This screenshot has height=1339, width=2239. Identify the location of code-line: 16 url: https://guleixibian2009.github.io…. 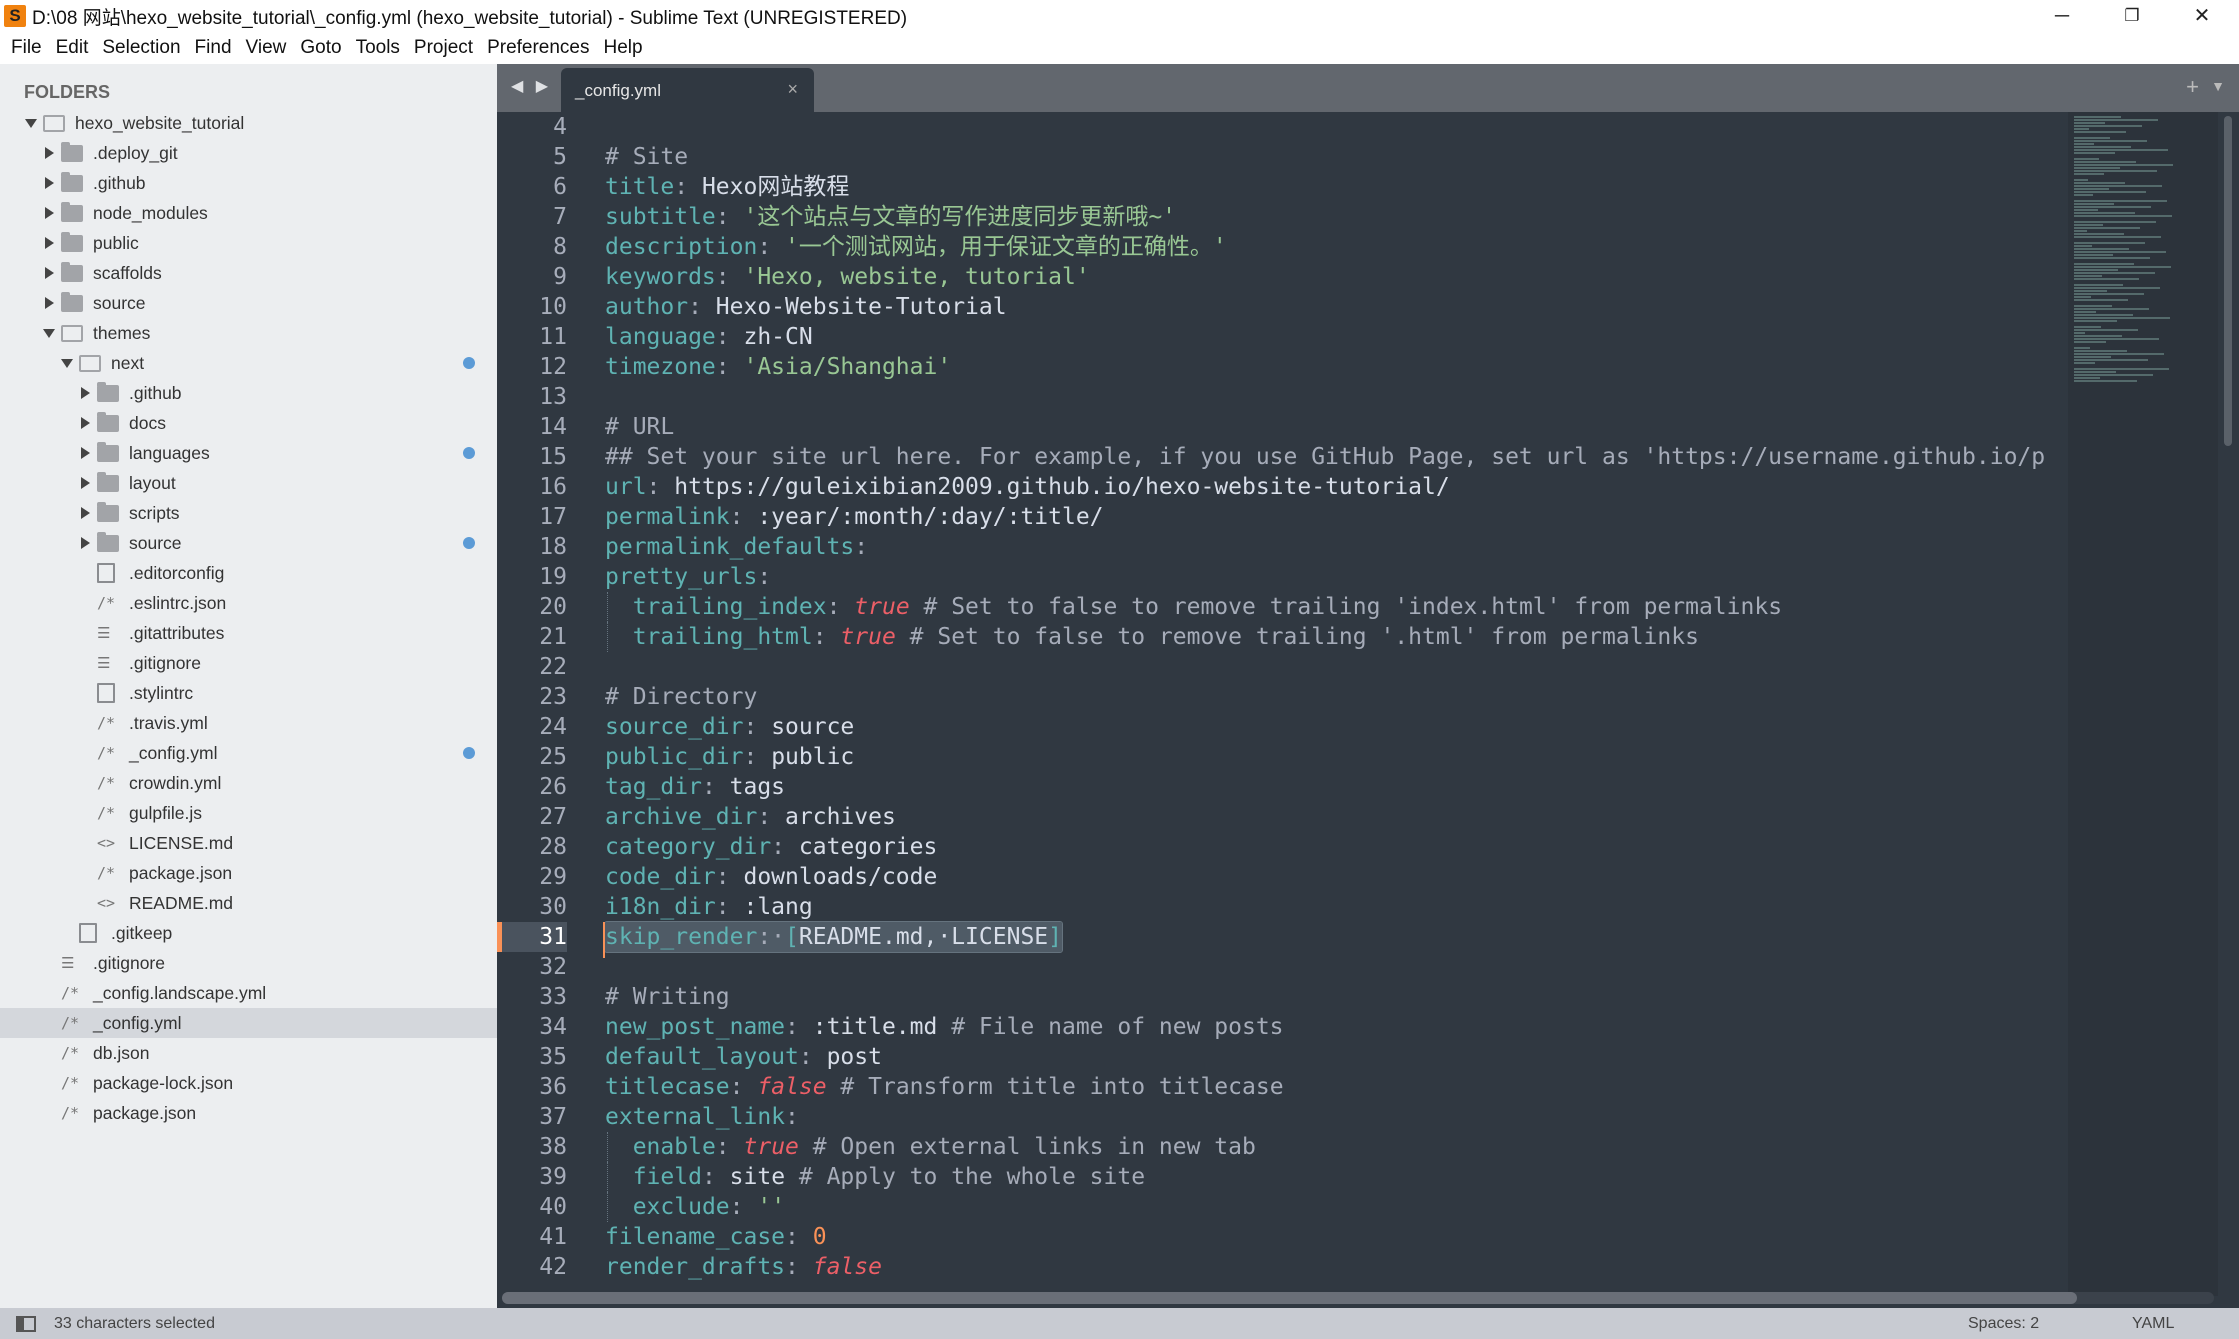
(1282, 487).